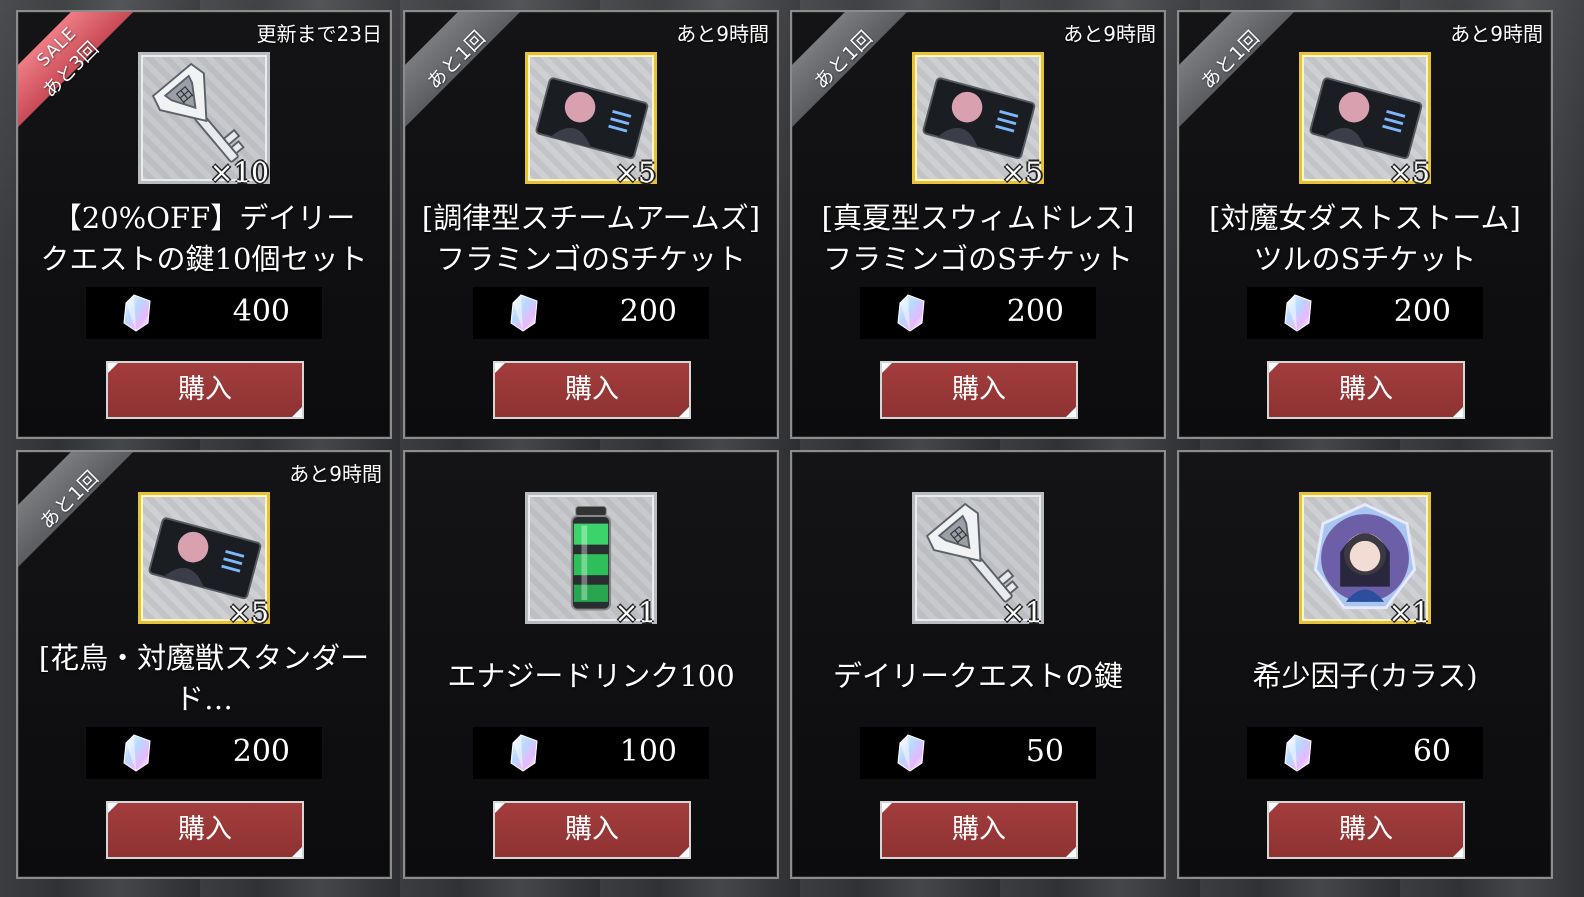 The width and height of the screenshot is (1584, 897). What do you see at coordinates (1365, 238) in the screenshot?
I see `item-name: [対魔女ダストストーム] ツルのSチケット` at bounding box center [1365, 238].